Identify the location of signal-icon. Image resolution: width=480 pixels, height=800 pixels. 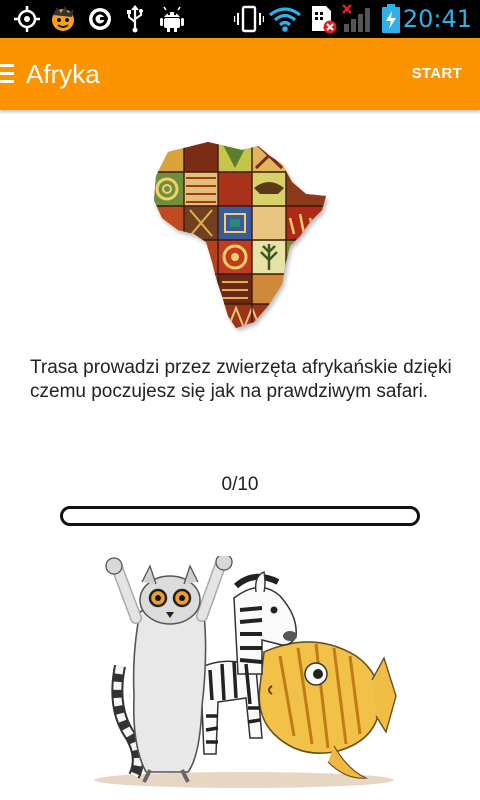
(359, 18).